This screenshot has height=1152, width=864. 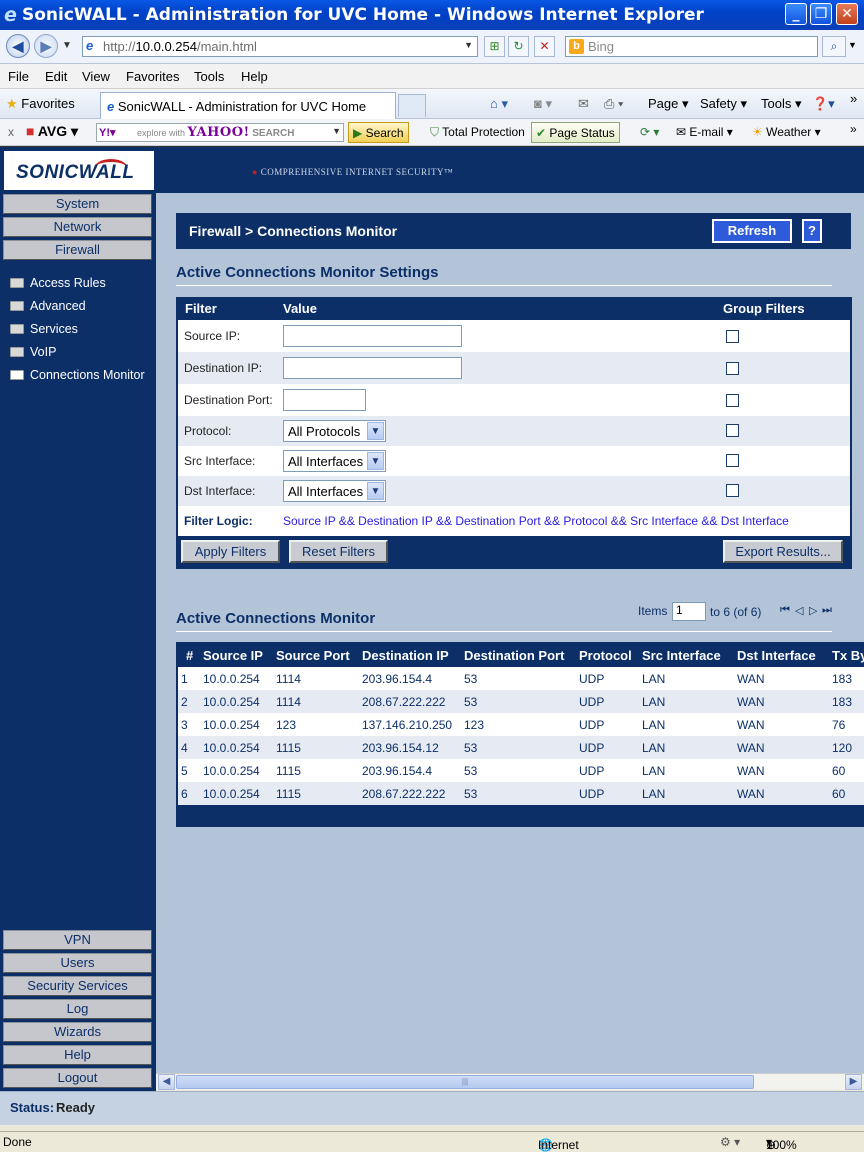 What do you see at coordinates (189, 655) in the screenshot?
I see `col-header-index: #` at bounding box center [189, 655].